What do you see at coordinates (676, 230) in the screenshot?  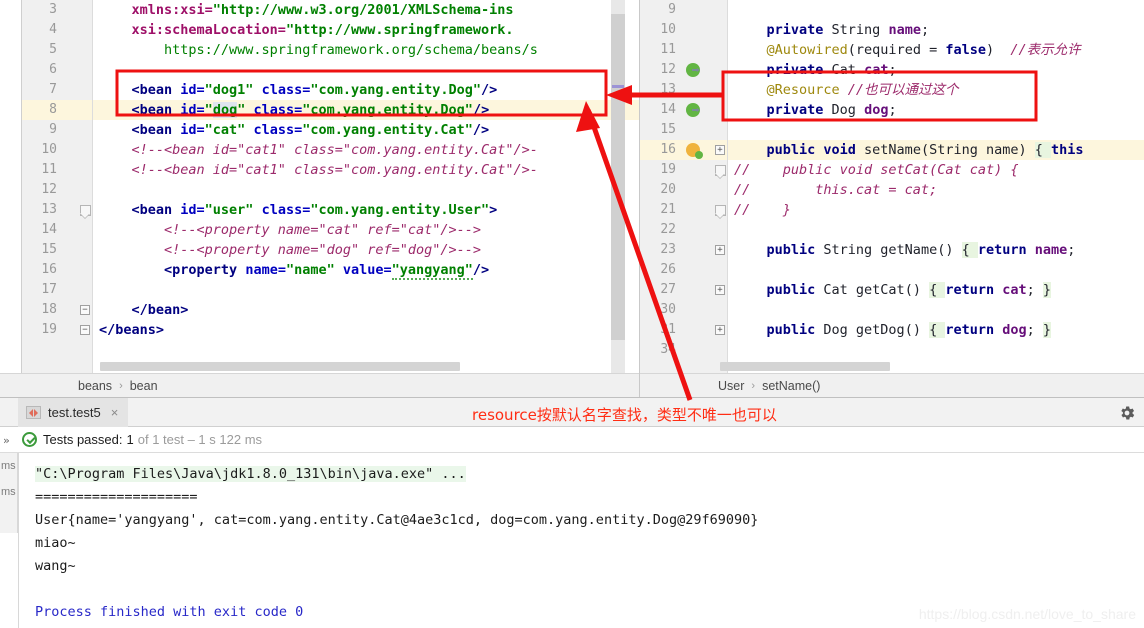 I see `line-number: 22` at bounding box center [676, 230].